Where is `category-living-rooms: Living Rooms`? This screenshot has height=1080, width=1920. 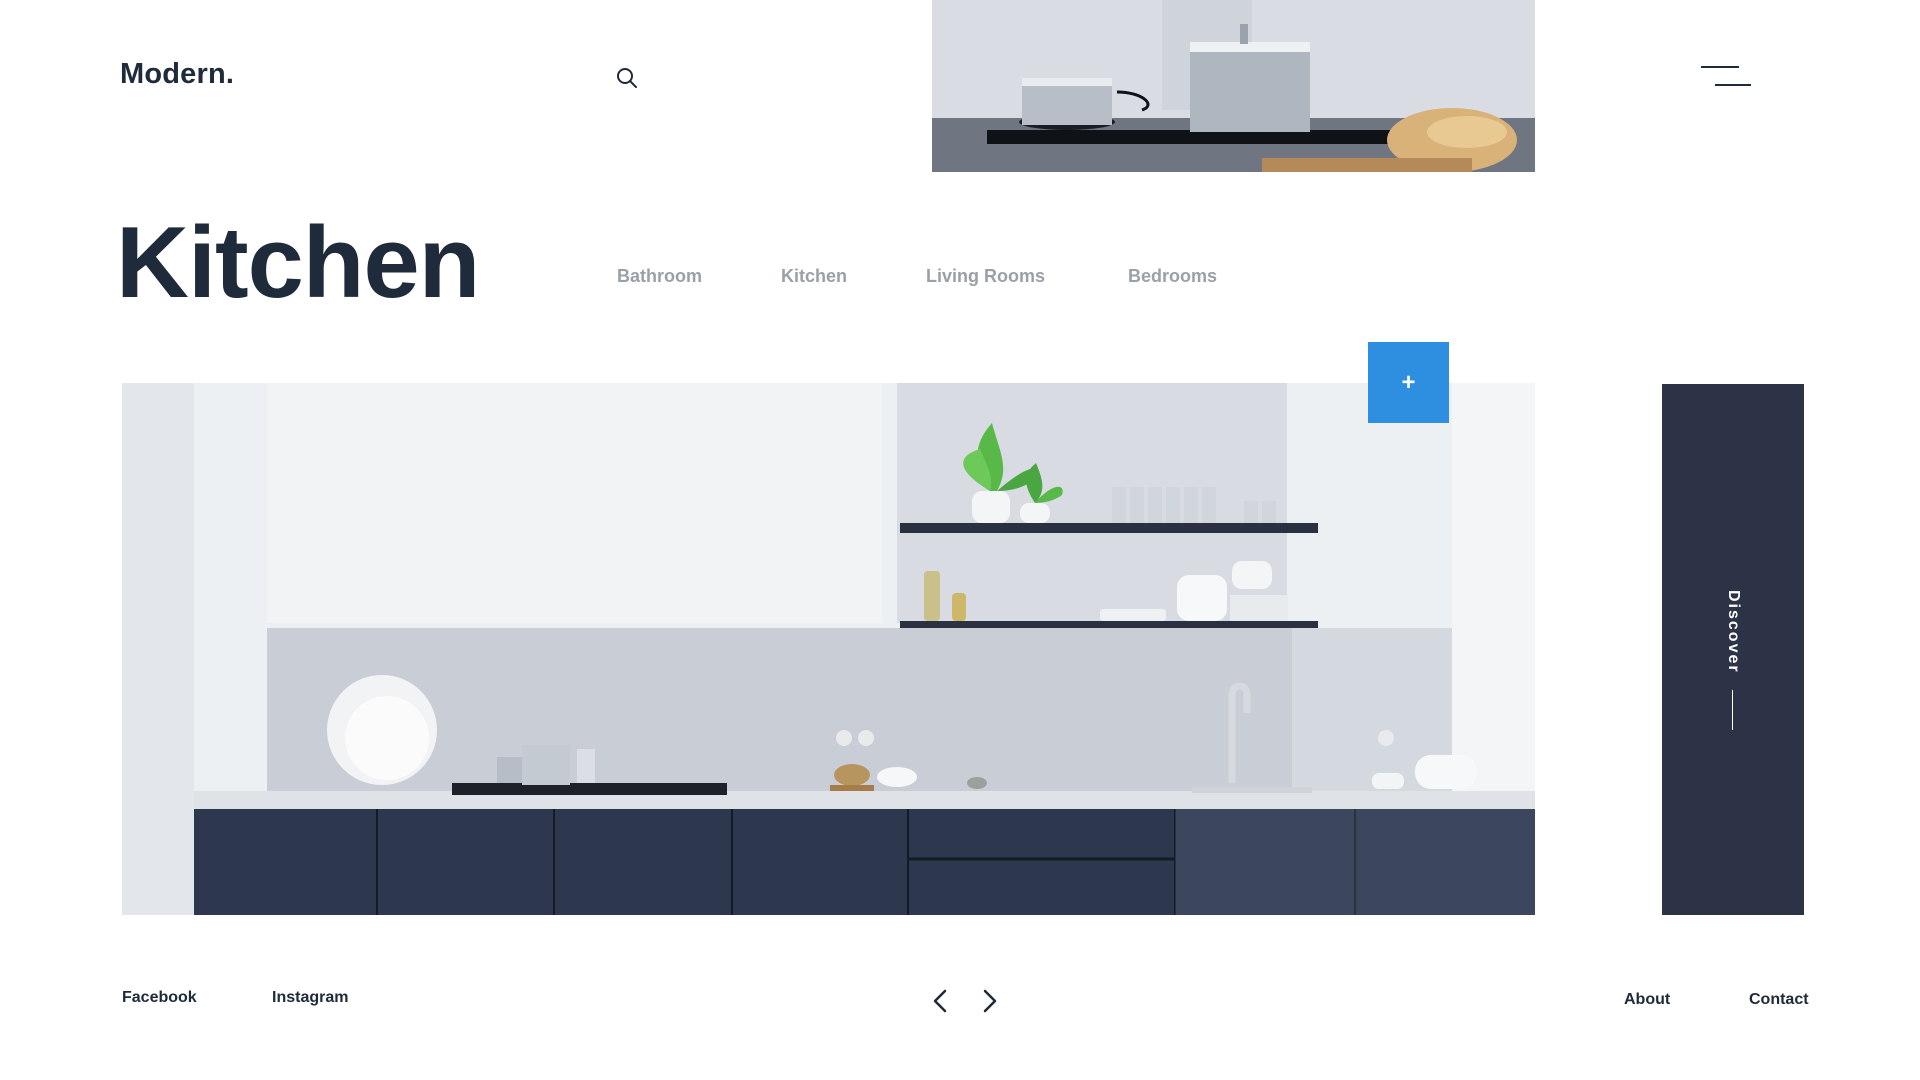 category-living-rooms: Living Rooms is located at coordinates (985, 276).